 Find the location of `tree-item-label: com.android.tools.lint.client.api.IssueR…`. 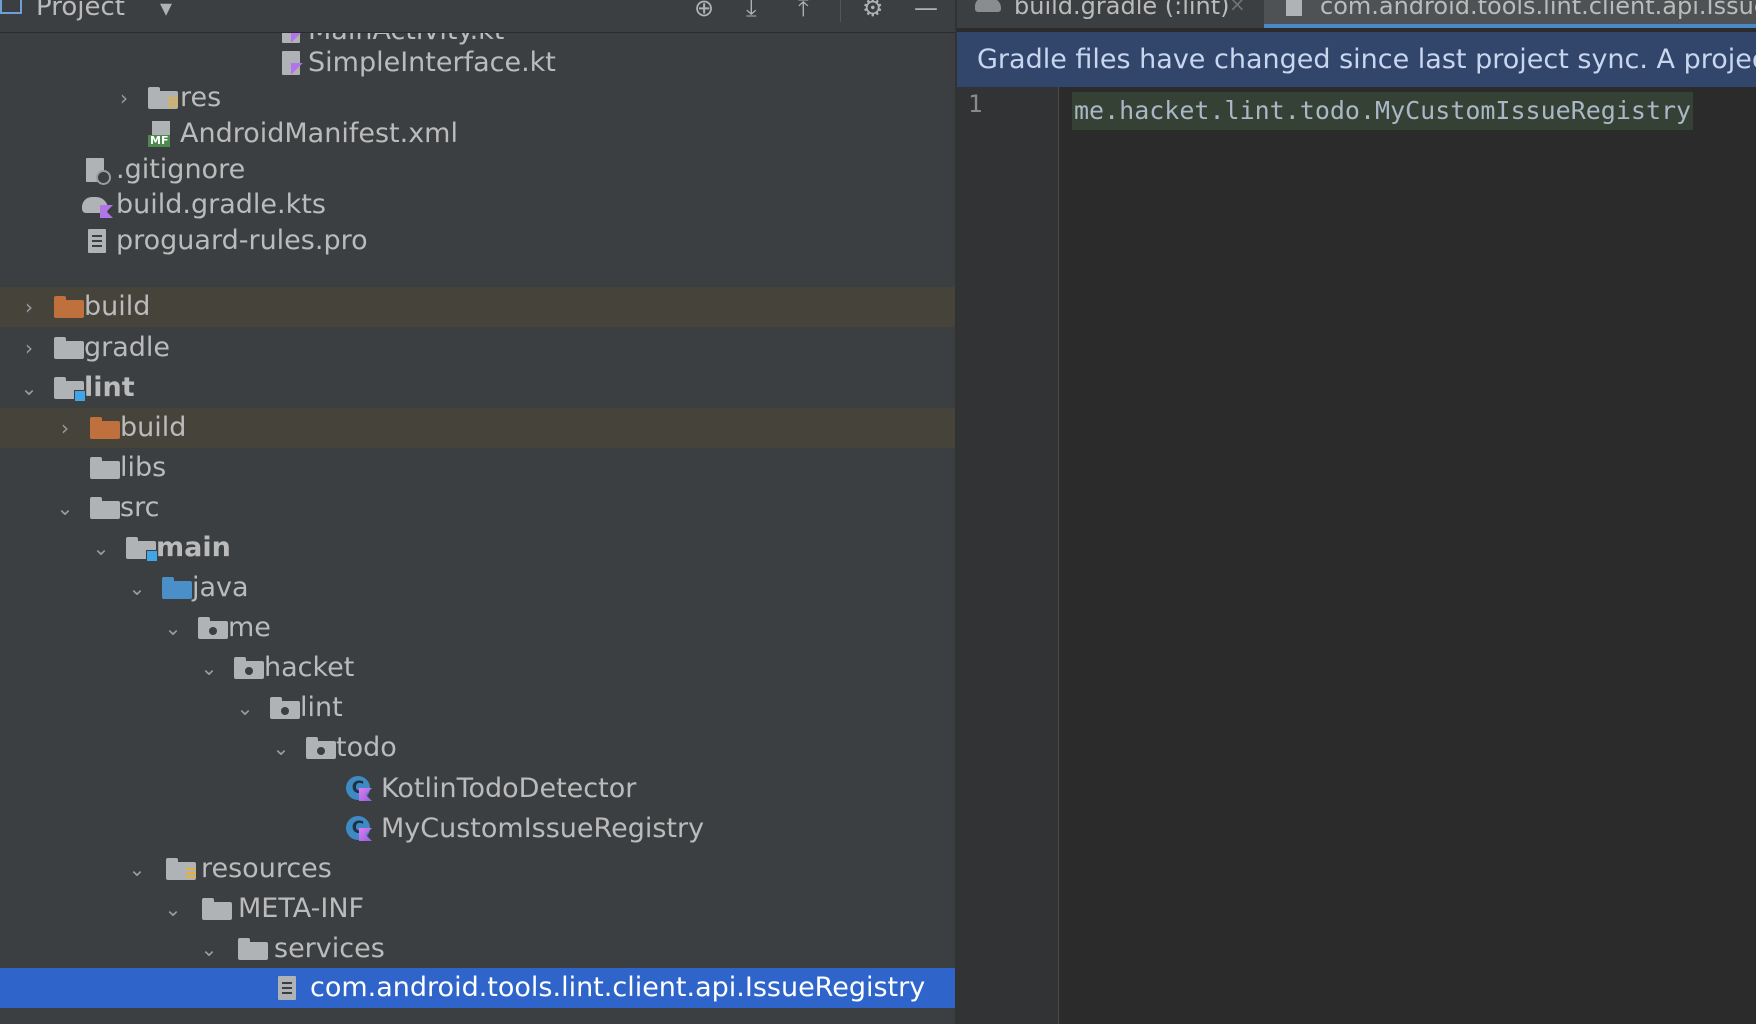

tree-item-label: com.android.tools.lint.client.api.IssueR… is located at coordinates (618, 987).